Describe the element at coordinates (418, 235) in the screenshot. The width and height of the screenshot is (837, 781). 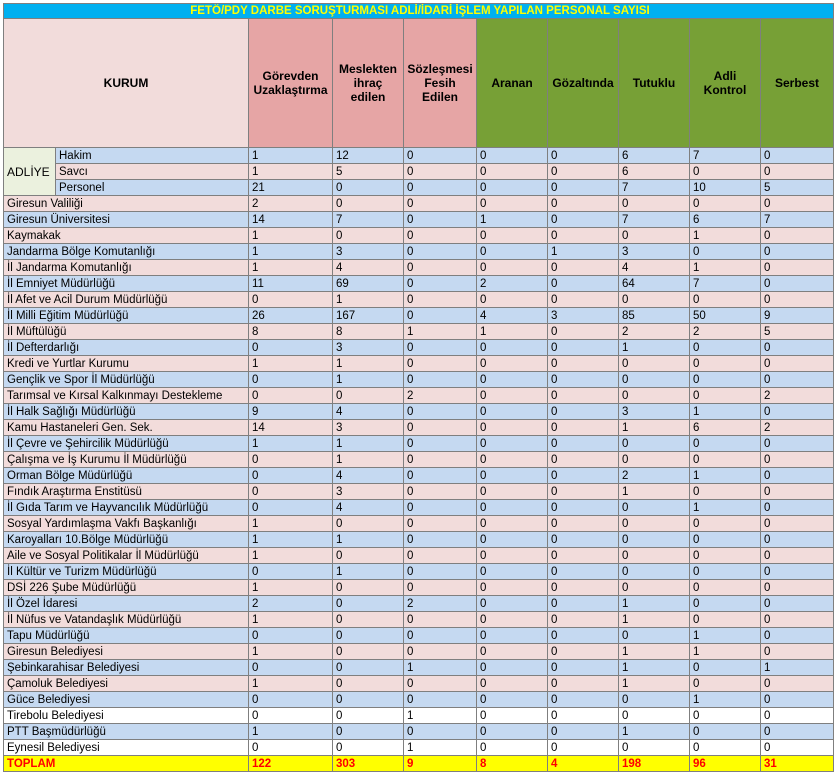
I see `table-row: Kaymakak 1 0 0 0 0 0 1 0` at that location.